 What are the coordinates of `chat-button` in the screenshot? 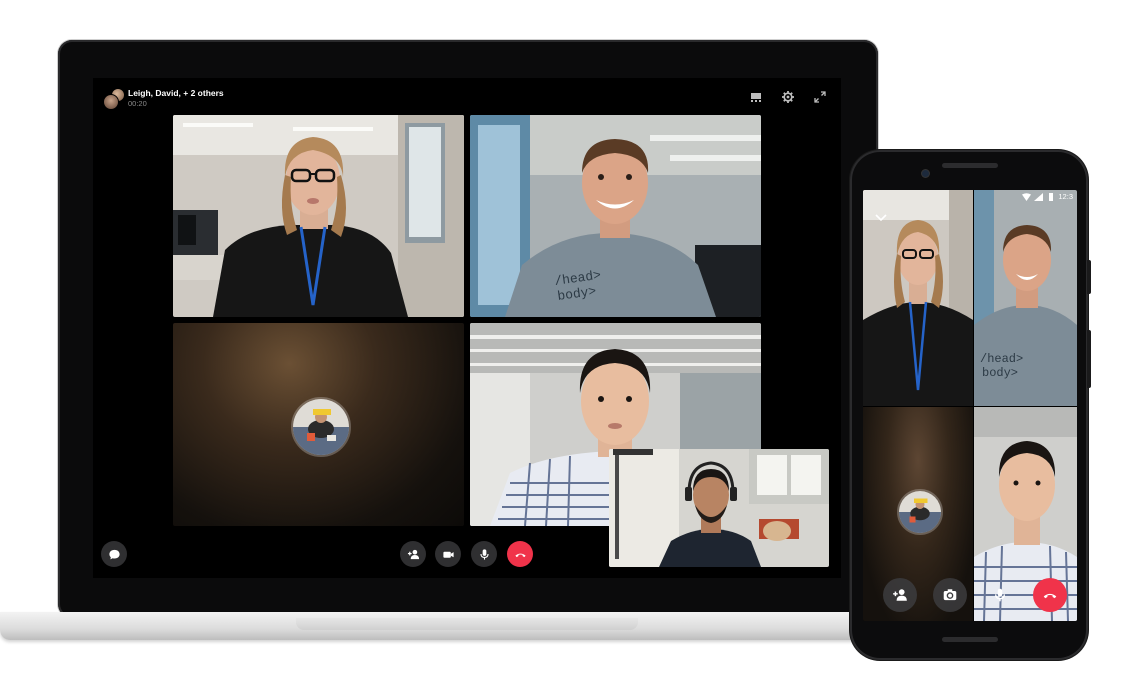 It's located at (114, 554).